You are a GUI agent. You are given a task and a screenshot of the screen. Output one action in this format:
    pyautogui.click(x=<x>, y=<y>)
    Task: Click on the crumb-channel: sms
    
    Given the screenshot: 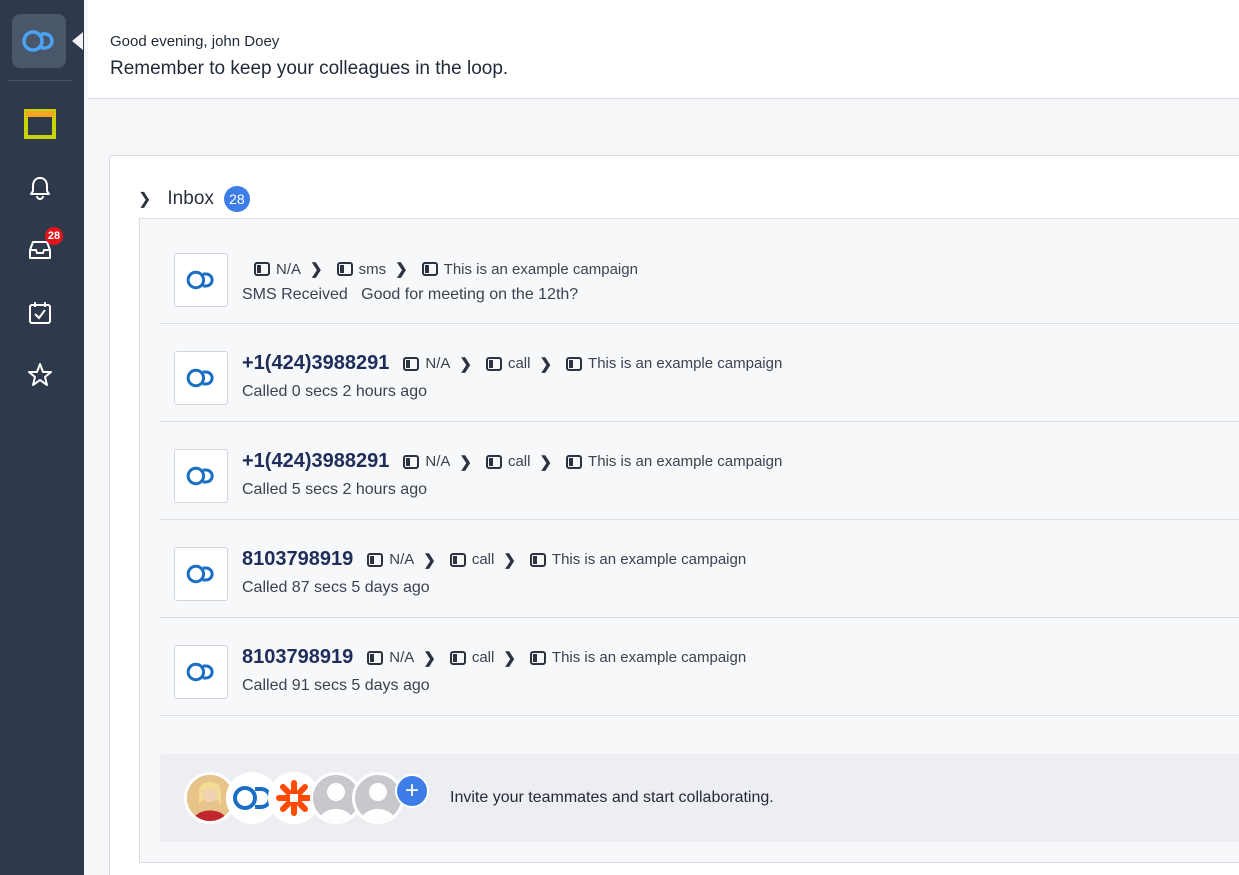 What is the action you would take?
    pyautogui.click(x=361, y=269)
    